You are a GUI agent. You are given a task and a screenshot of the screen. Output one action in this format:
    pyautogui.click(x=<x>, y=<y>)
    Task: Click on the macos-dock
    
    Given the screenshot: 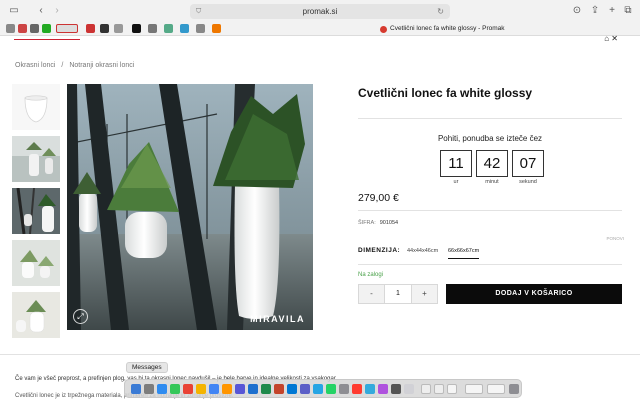 What is the action you would take?
    pyautogui.click(x=323, y=388)
    